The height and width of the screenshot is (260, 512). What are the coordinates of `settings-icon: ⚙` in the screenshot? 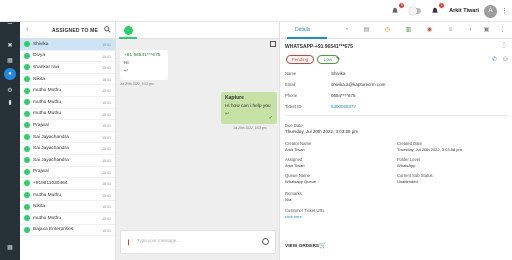 It's located at (10, 90).